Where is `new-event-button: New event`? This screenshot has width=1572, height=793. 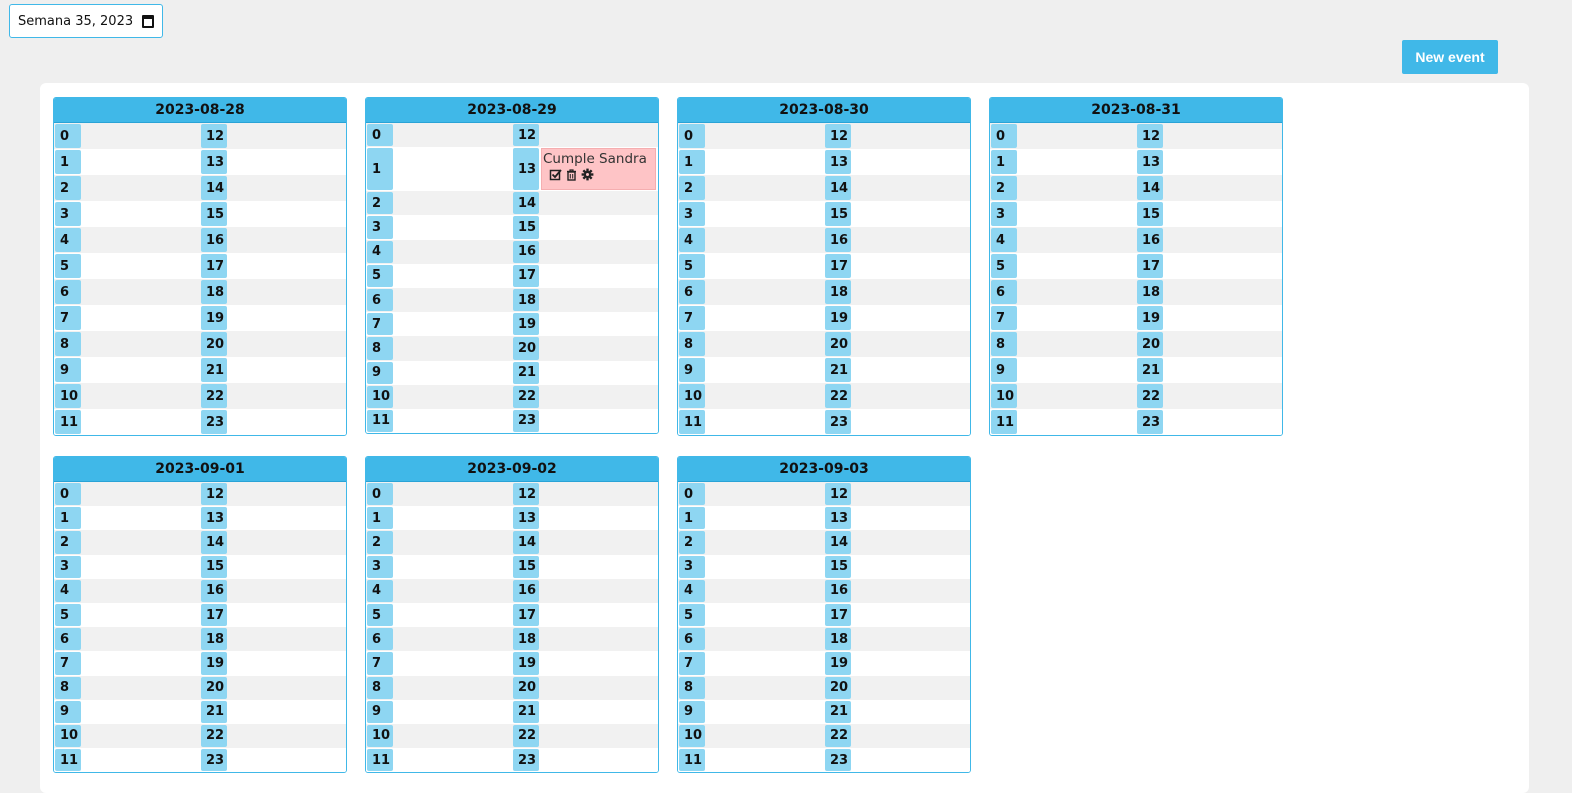 new-event-button: New event is located at coordinates (1450, 57).